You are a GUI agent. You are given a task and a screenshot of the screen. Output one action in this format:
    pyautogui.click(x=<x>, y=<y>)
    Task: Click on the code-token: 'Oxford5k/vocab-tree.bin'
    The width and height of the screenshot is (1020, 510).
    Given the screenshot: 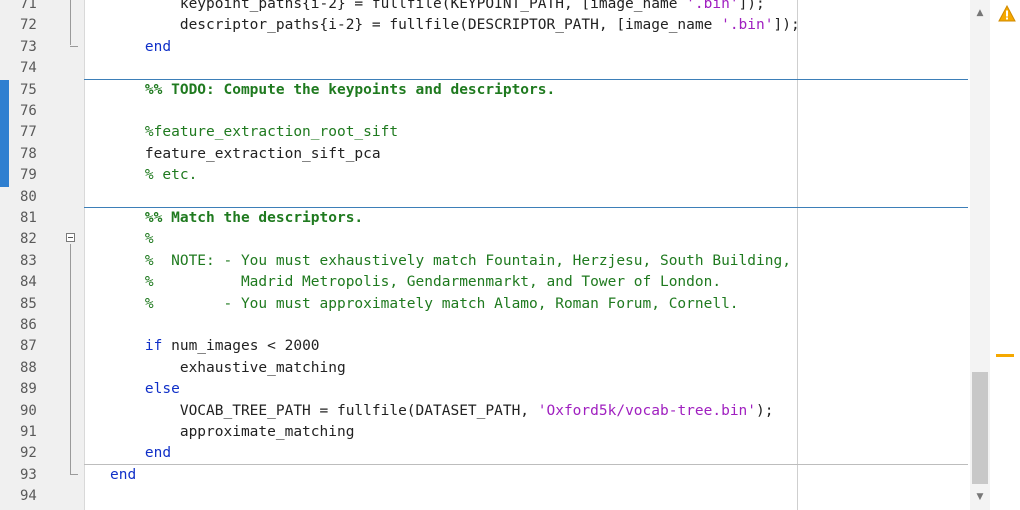 What is the action you would take?
    pyautogui.click(x=647, y=410)
    